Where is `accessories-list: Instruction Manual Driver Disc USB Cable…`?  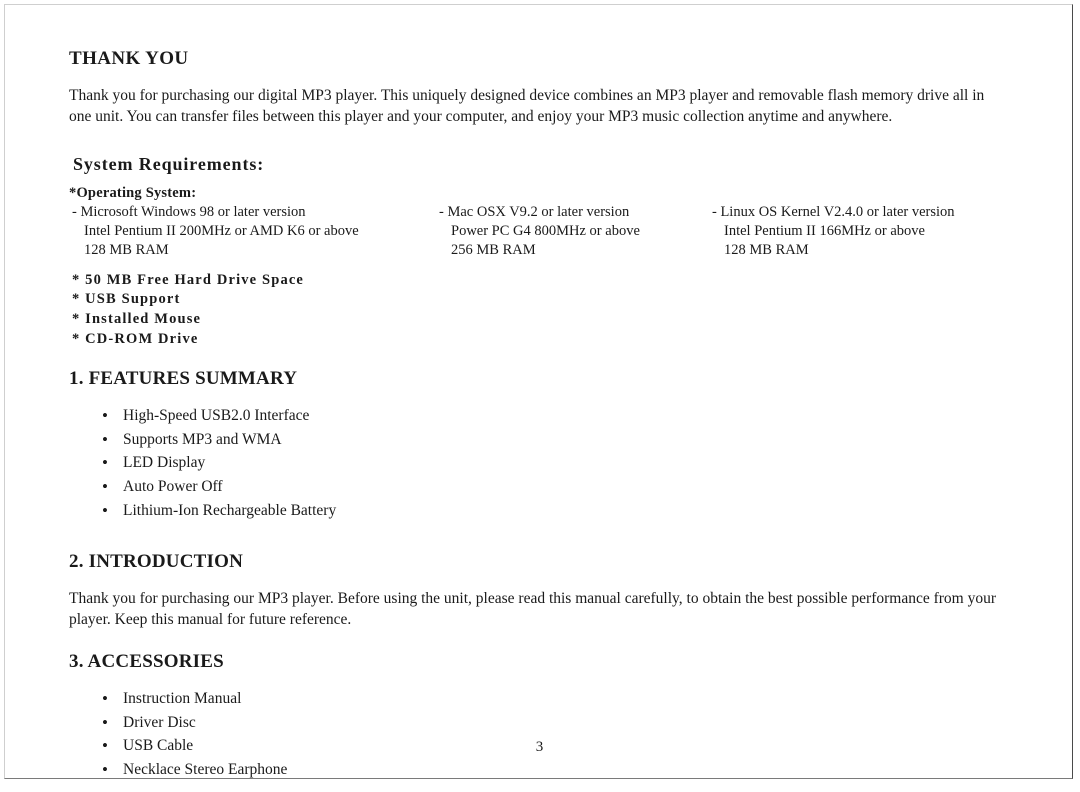
accessories-list: Instruction Manual Driver Disc USB Cable… is located at coordinates (544, 734).